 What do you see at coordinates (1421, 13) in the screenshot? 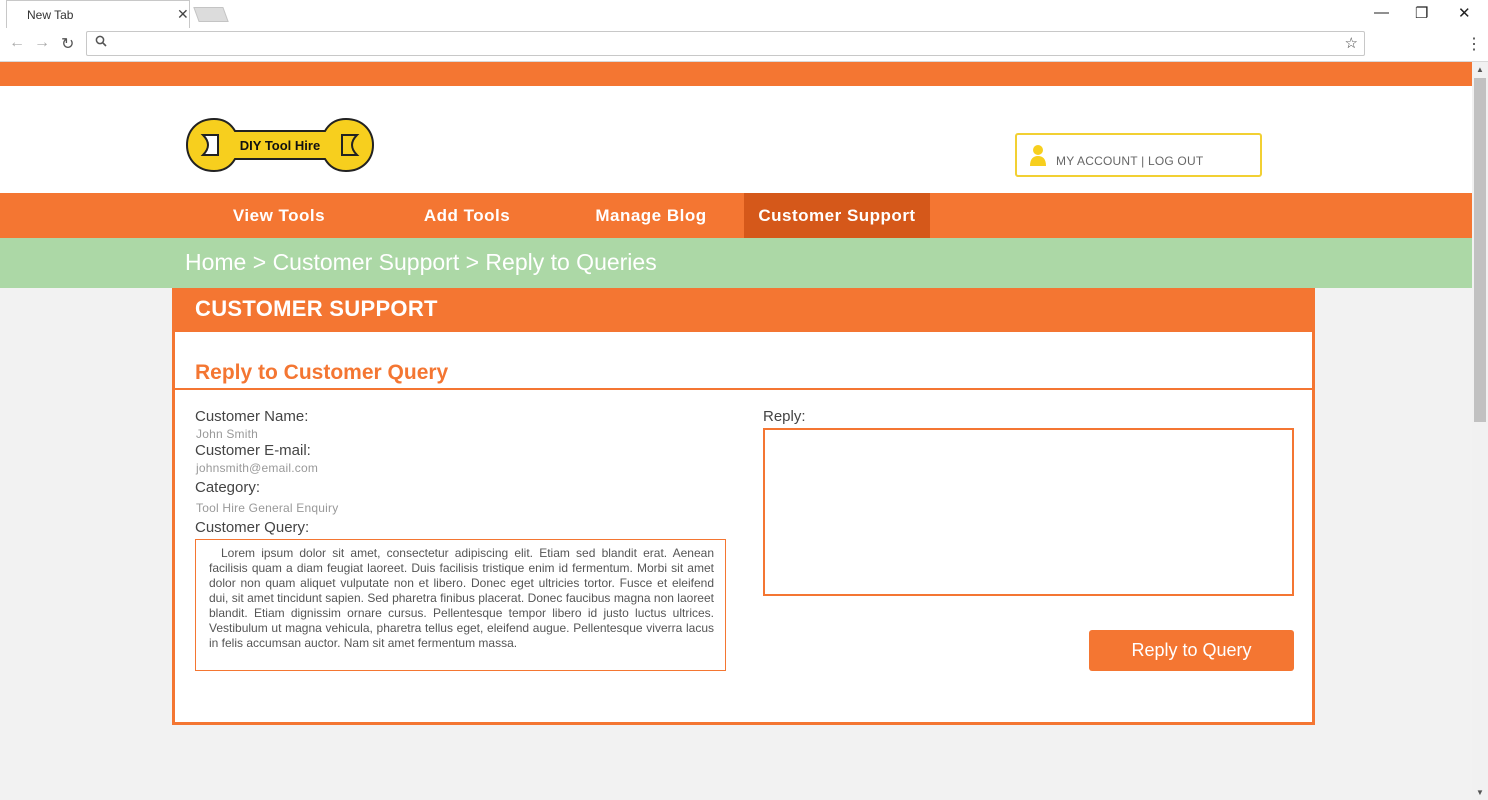
I see `restore-icon: ❐` at bounding box center [1421, 13].